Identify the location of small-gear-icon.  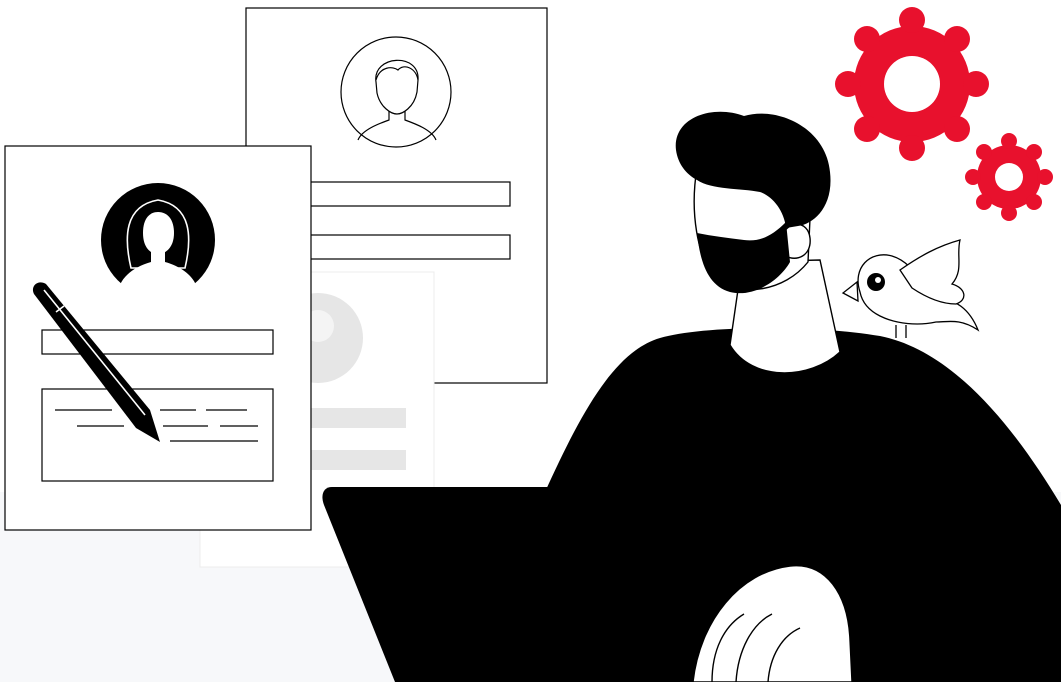
(1009, 177).